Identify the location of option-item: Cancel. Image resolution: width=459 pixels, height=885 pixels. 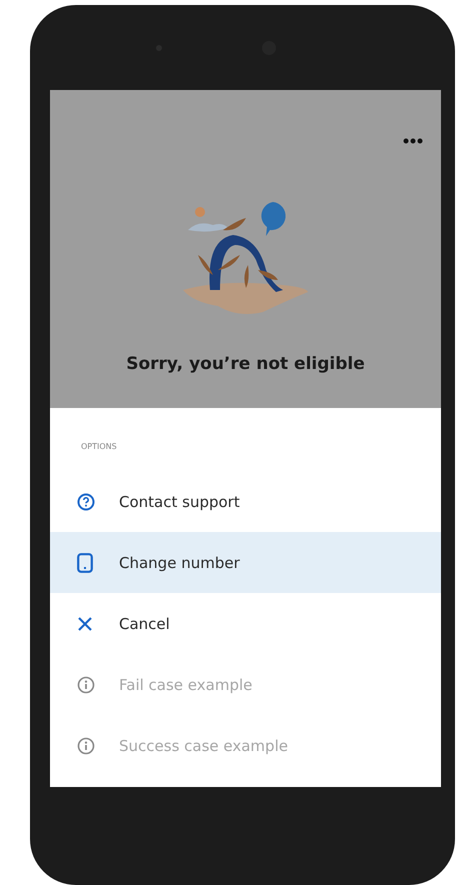
(245, 623).